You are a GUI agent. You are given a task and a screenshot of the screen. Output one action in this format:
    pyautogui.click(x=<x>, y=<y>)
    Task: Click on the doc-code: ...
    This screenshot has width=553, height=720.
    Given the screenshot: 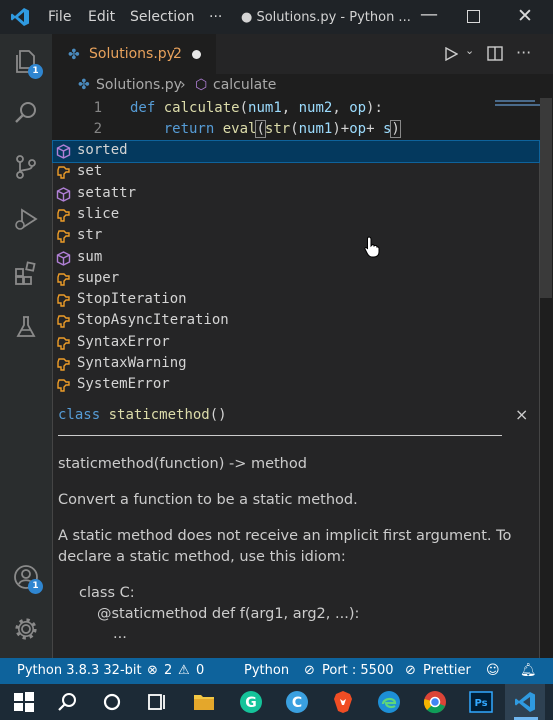 What is the action you would take?
    pyautogui.click(x=120, y=634)
    